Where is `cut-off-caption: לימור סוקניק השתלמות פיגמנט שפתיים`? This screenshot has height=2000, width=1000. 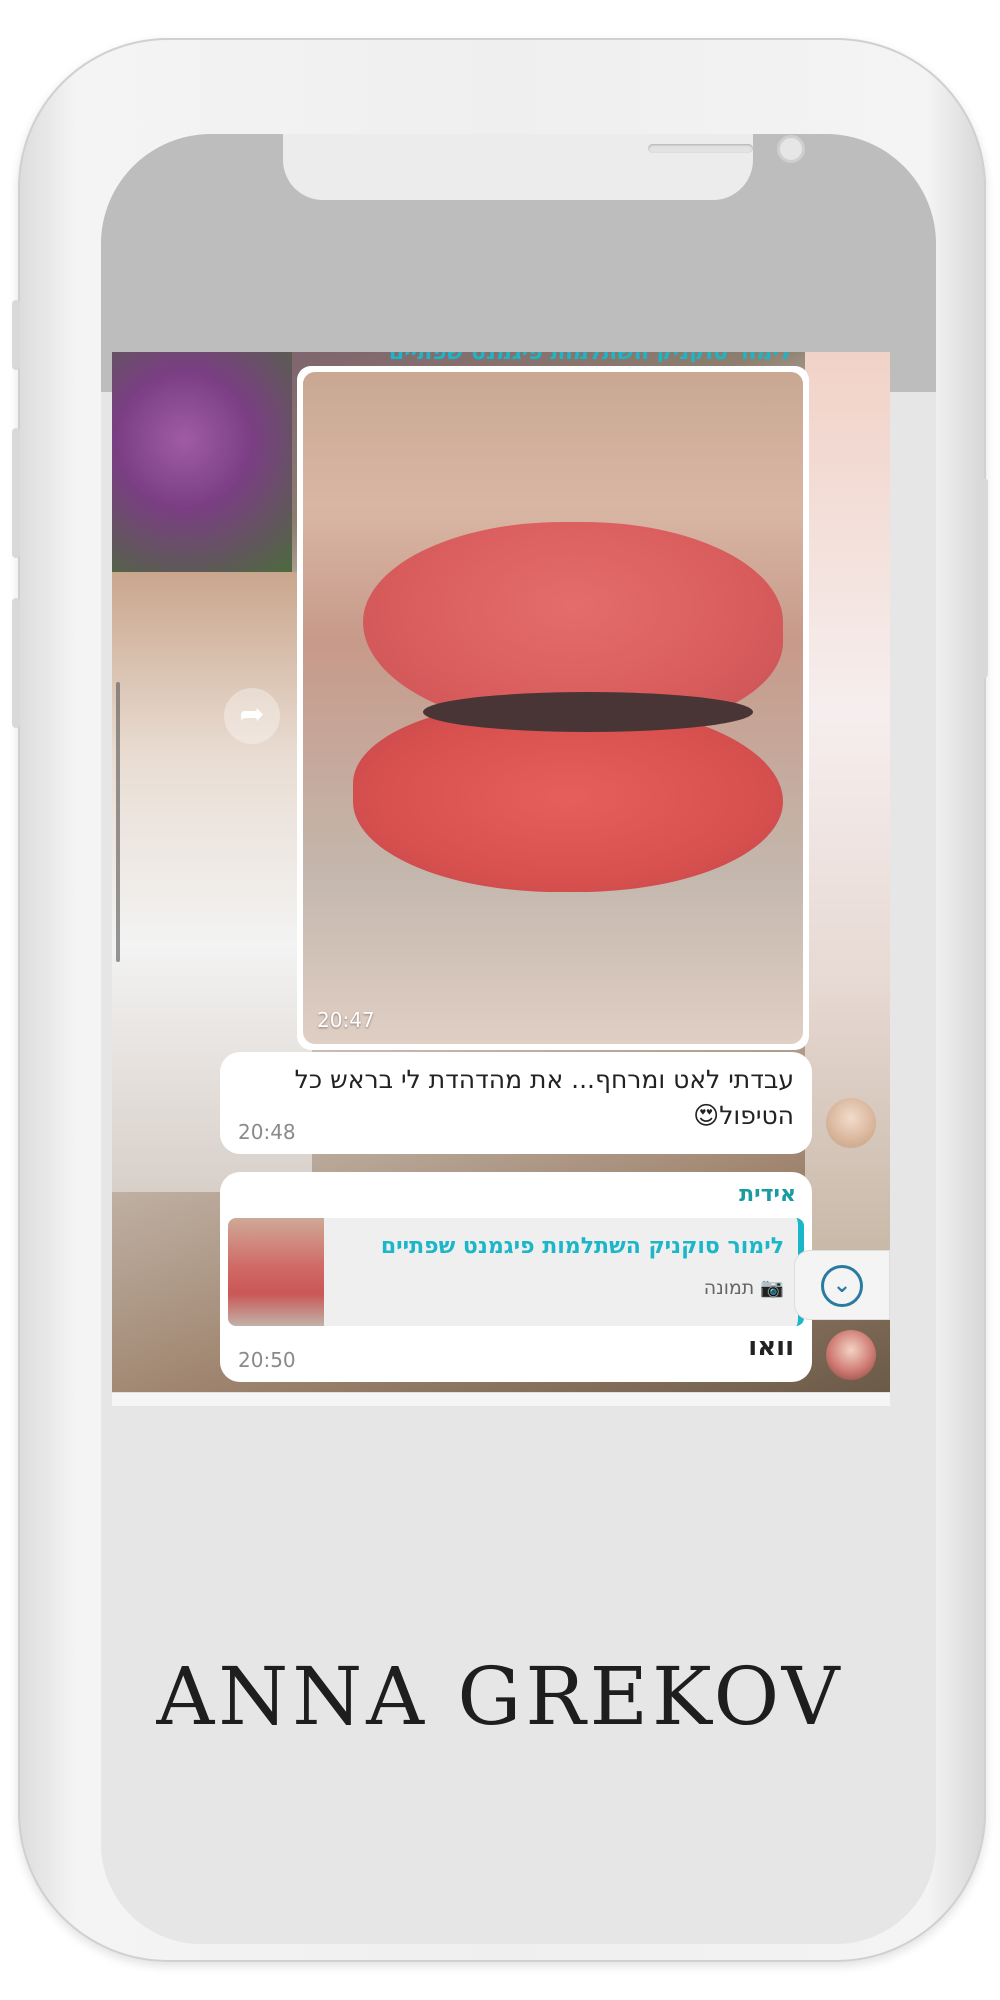 cut-off-caption: לימור סוקניק השתלמות פיגמנט שפתיים is located at coordinates (542, 357).